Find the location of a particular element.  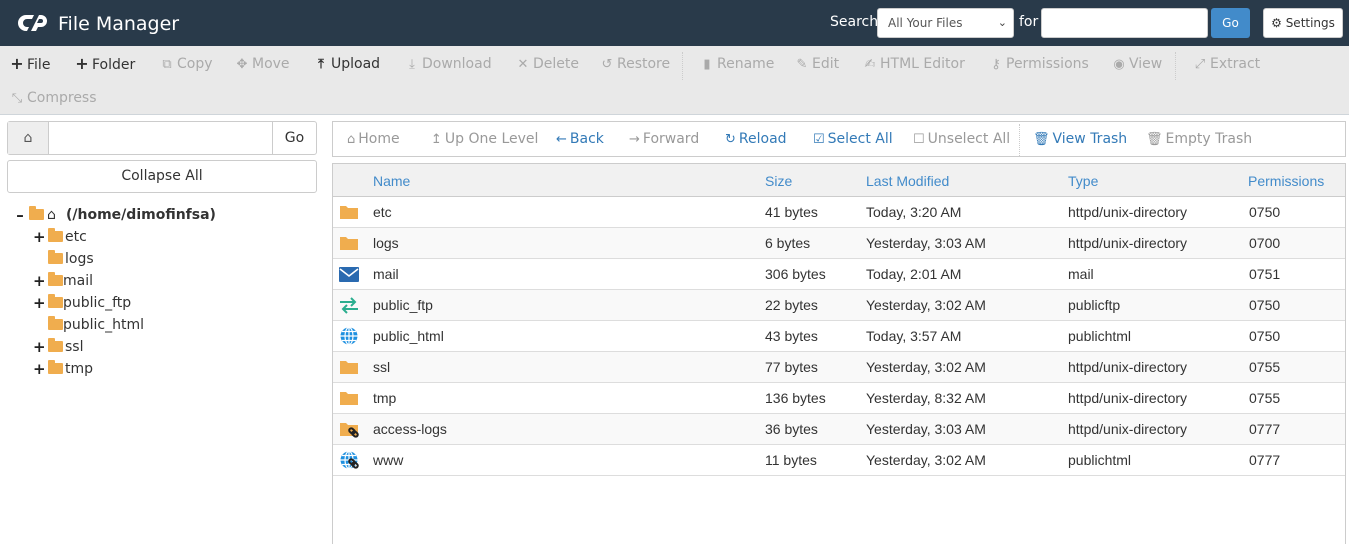

collapse-icon: – is located at coordinates (20, 215).